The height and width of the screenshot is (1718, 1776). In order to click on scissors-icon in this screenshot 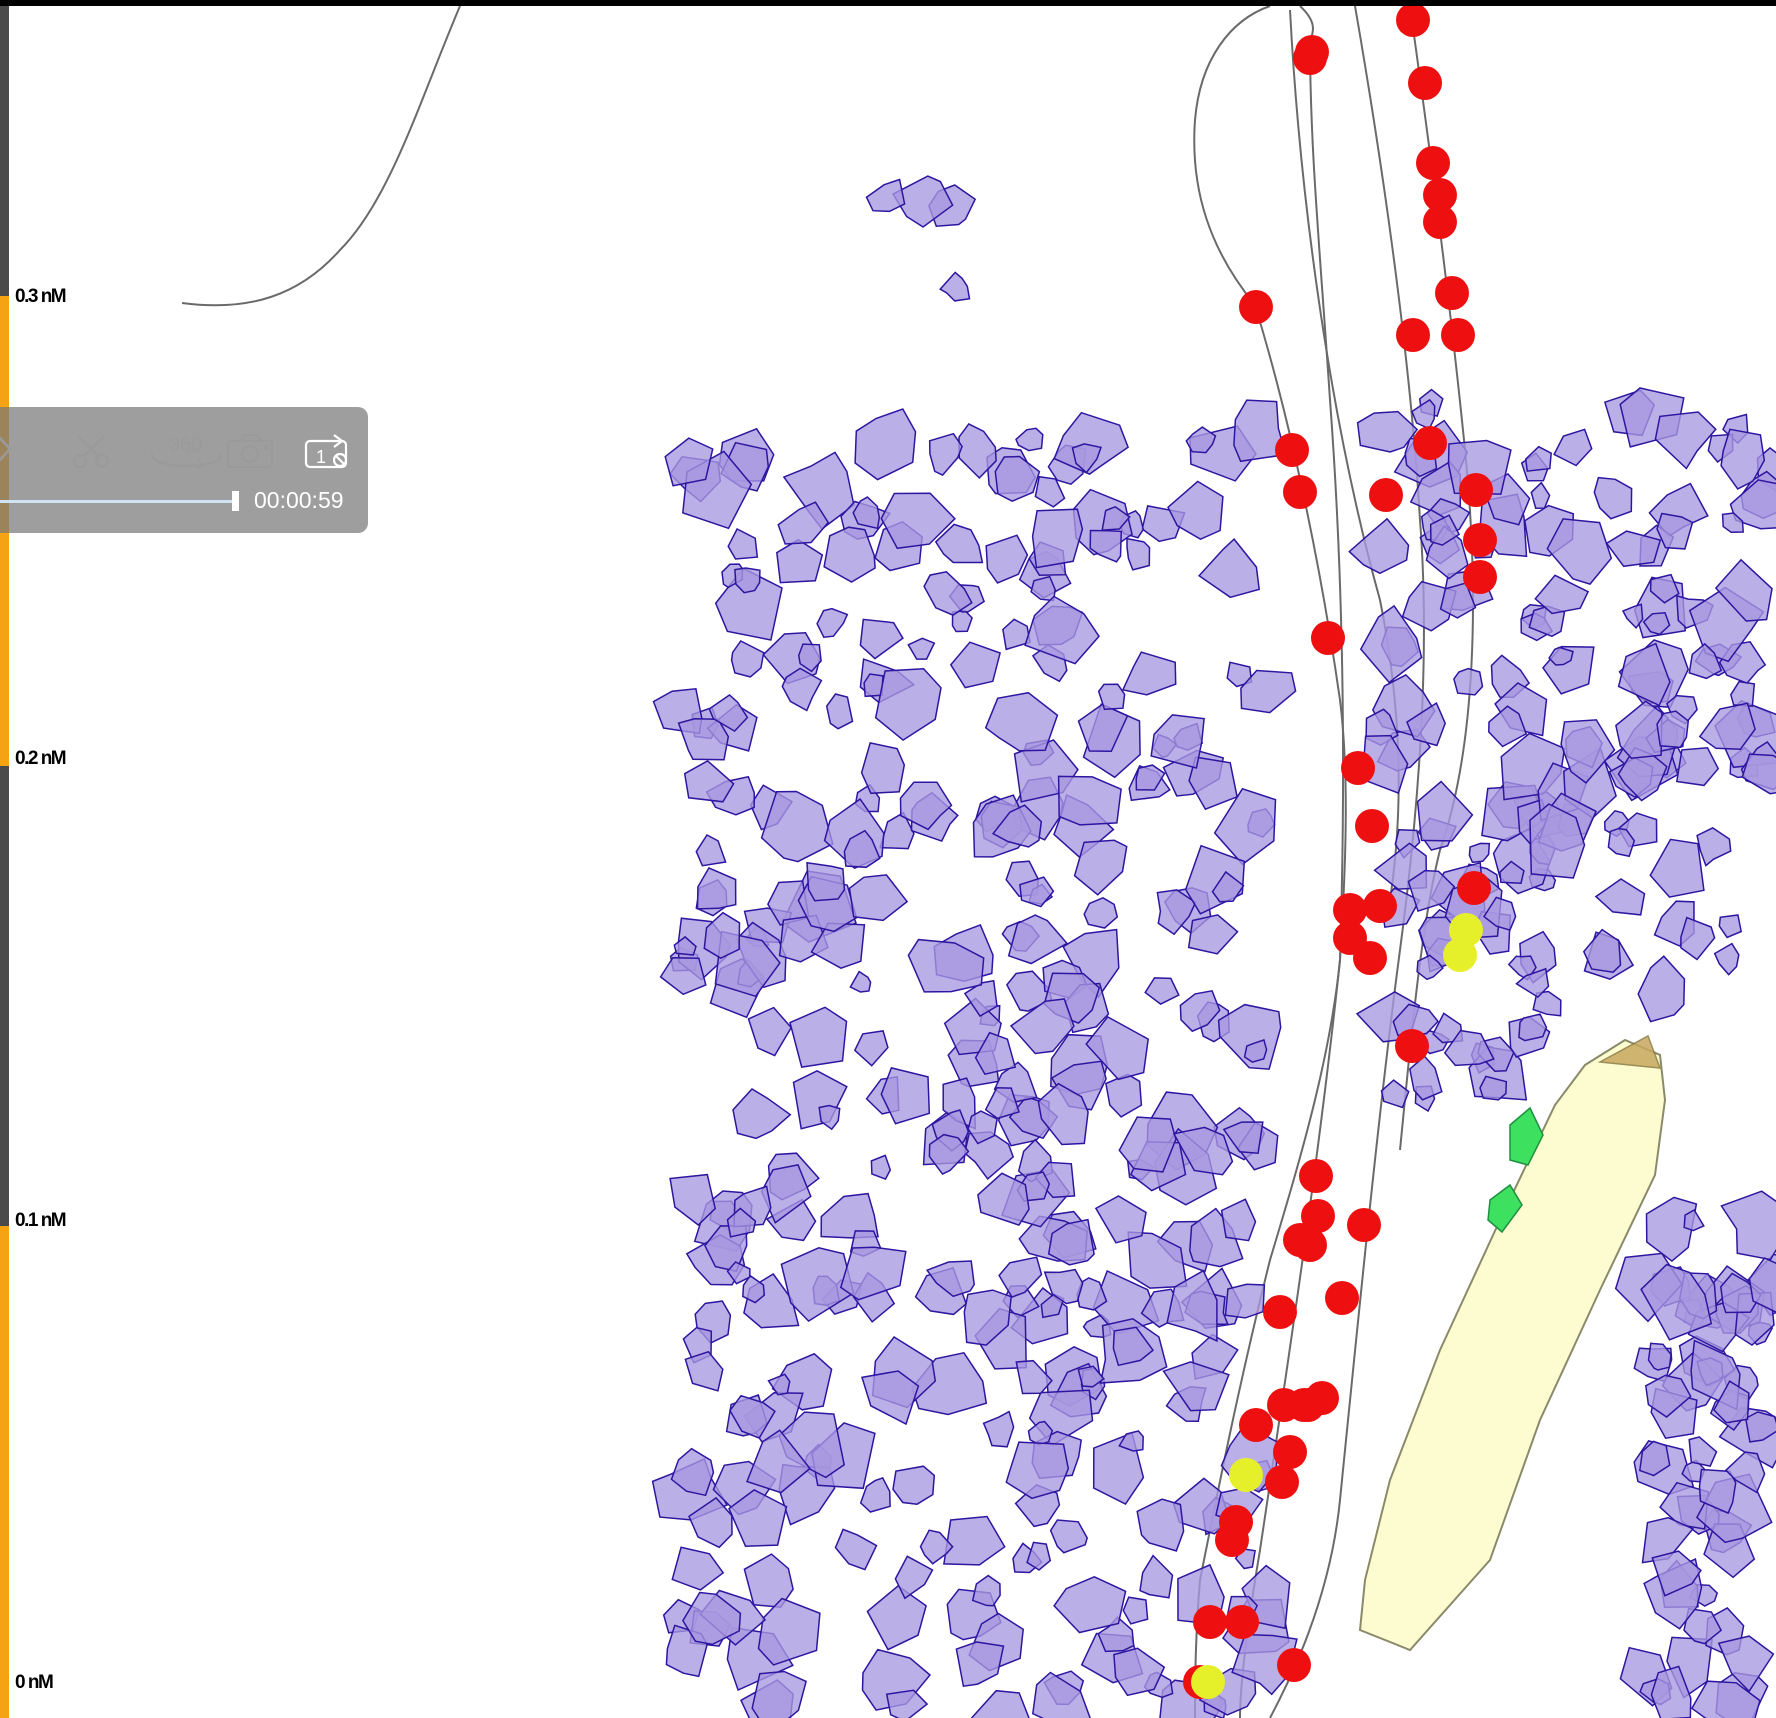, I will do `click(91, 453)`.